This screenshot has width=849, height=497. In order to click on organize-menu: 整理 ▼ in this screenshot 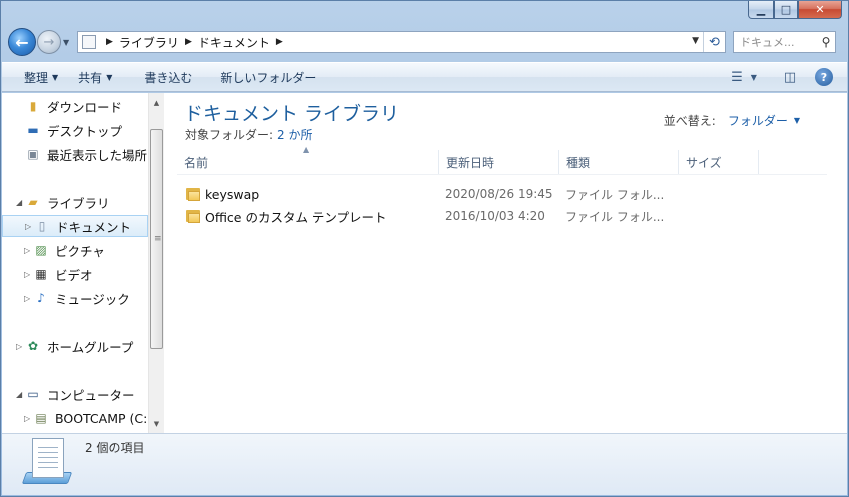, I will do `click(41, 77)`.